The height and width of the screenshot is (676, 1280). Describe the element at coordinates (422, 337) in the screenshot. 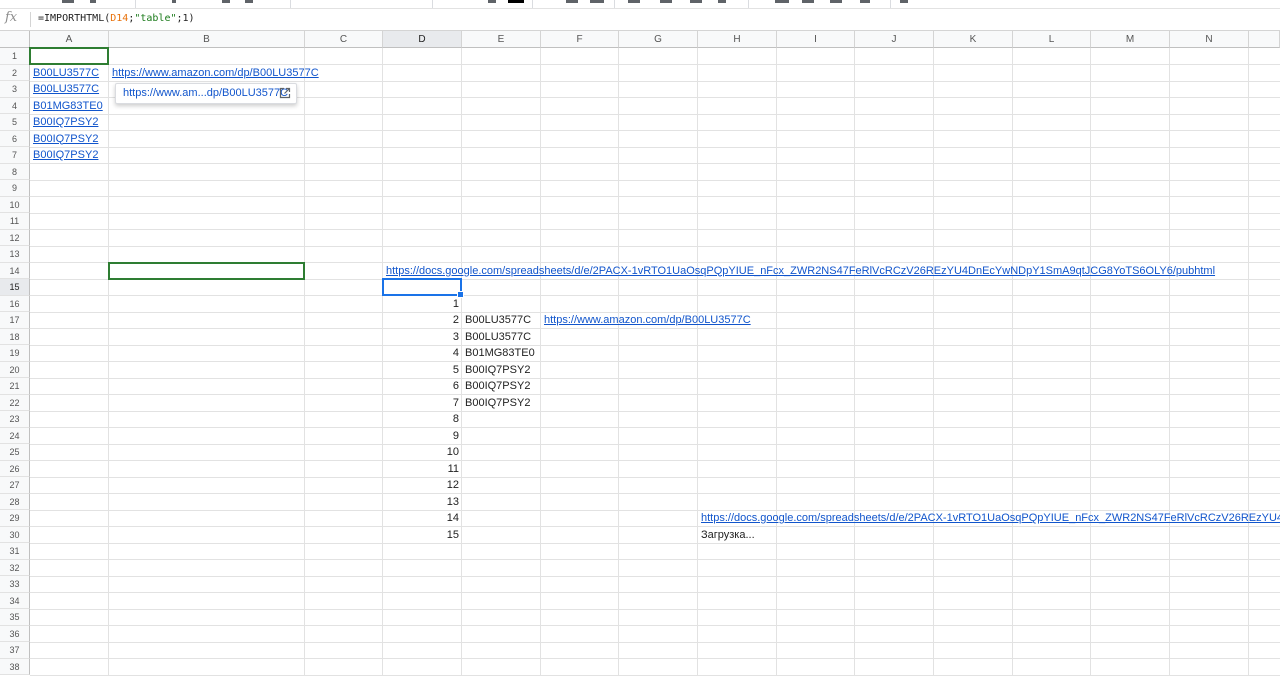

I see `cell-d18: 3` at that location.